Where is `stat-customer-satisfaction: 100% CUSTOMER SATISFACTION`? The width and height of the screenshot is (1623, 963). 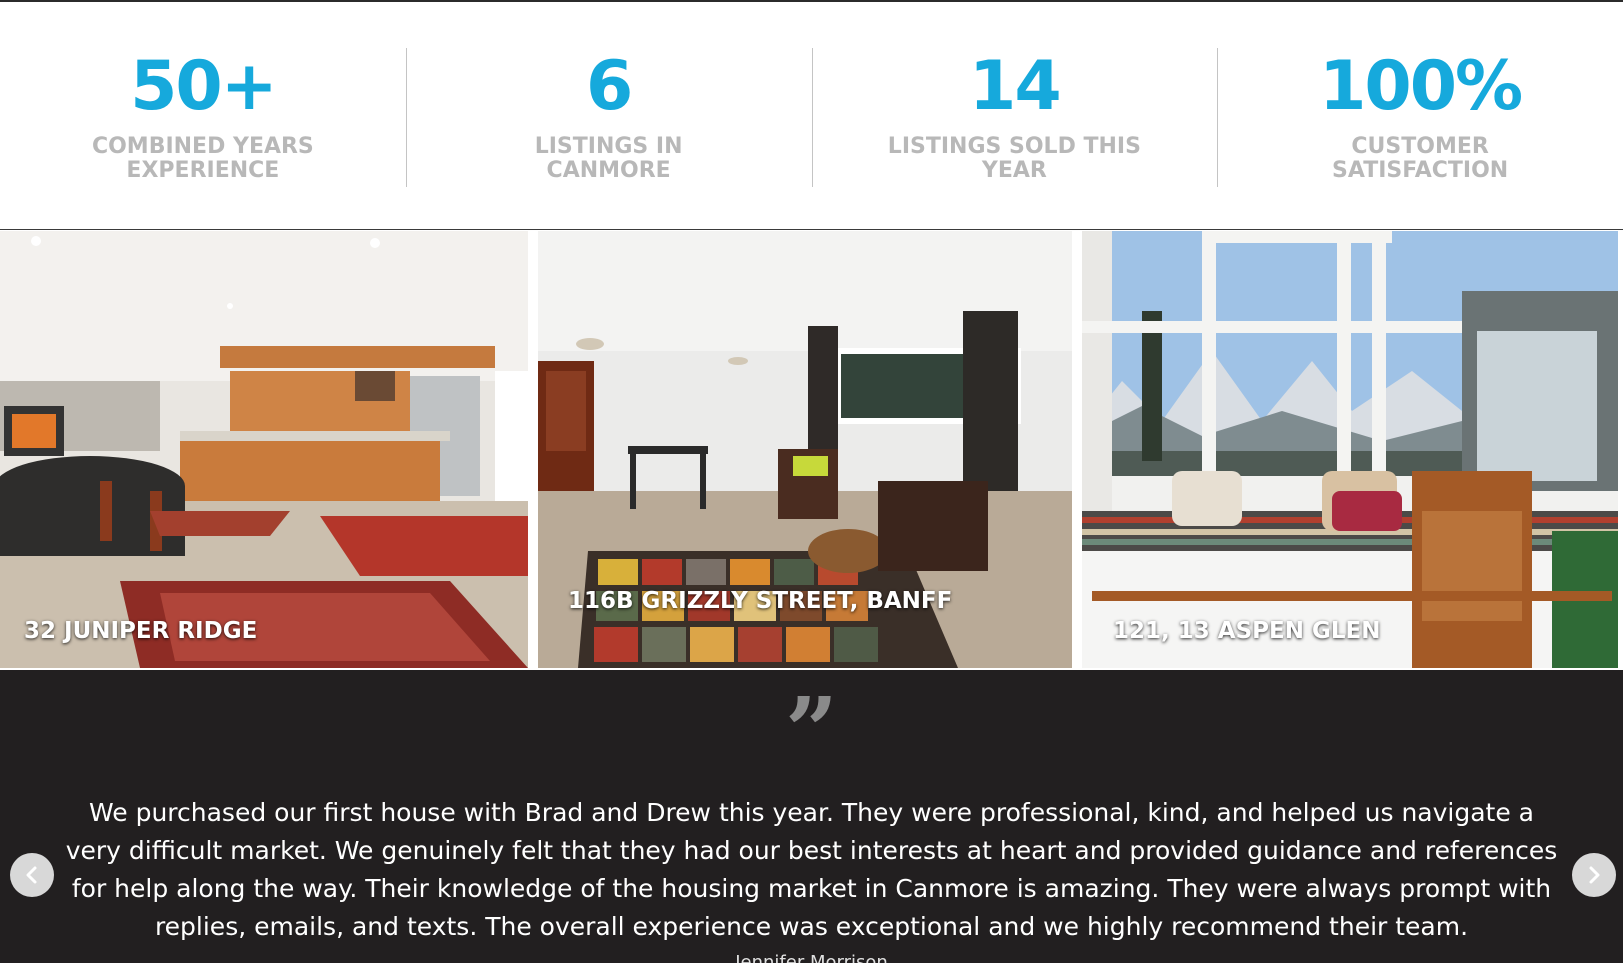 stat-customer-satisfaction: 100% CUSTOMER SATISFACTION is located at coordinates (1420, 115).